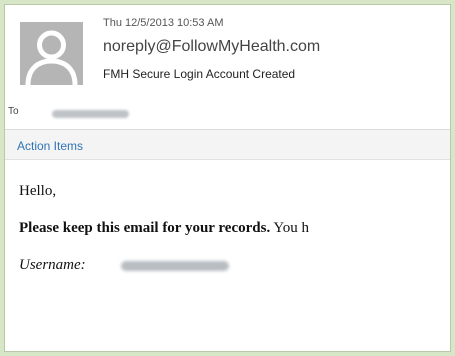 This screenshot has width=455, height=356. Describe the element at coordinates (51, 53) in the screenshot. I see `sender-avatar-icon` at that location.